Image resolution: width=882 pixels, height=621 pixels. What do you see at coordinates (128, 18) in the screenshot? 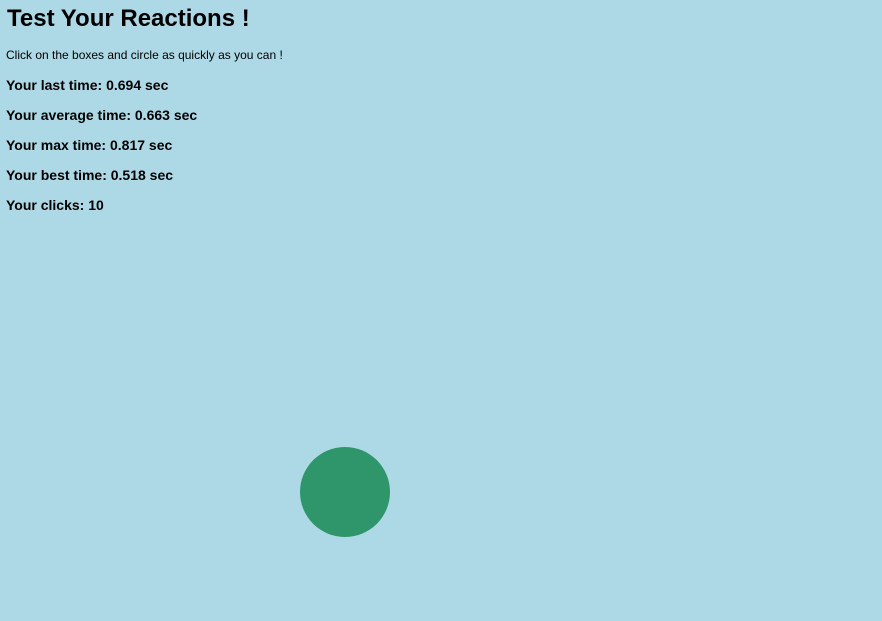
I see `page-title: Test Your Reactions !` at bounding box center [128, 18].